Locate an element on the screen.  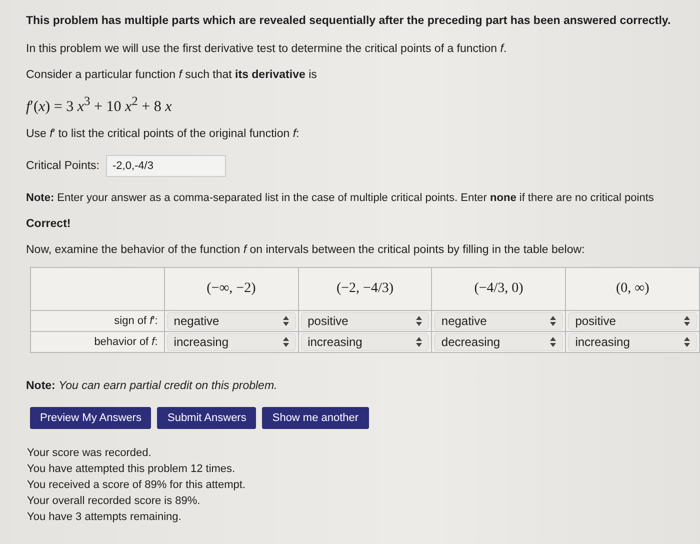
score-message: You have 3 attempts remaining. is located at coordinates (104, 517).